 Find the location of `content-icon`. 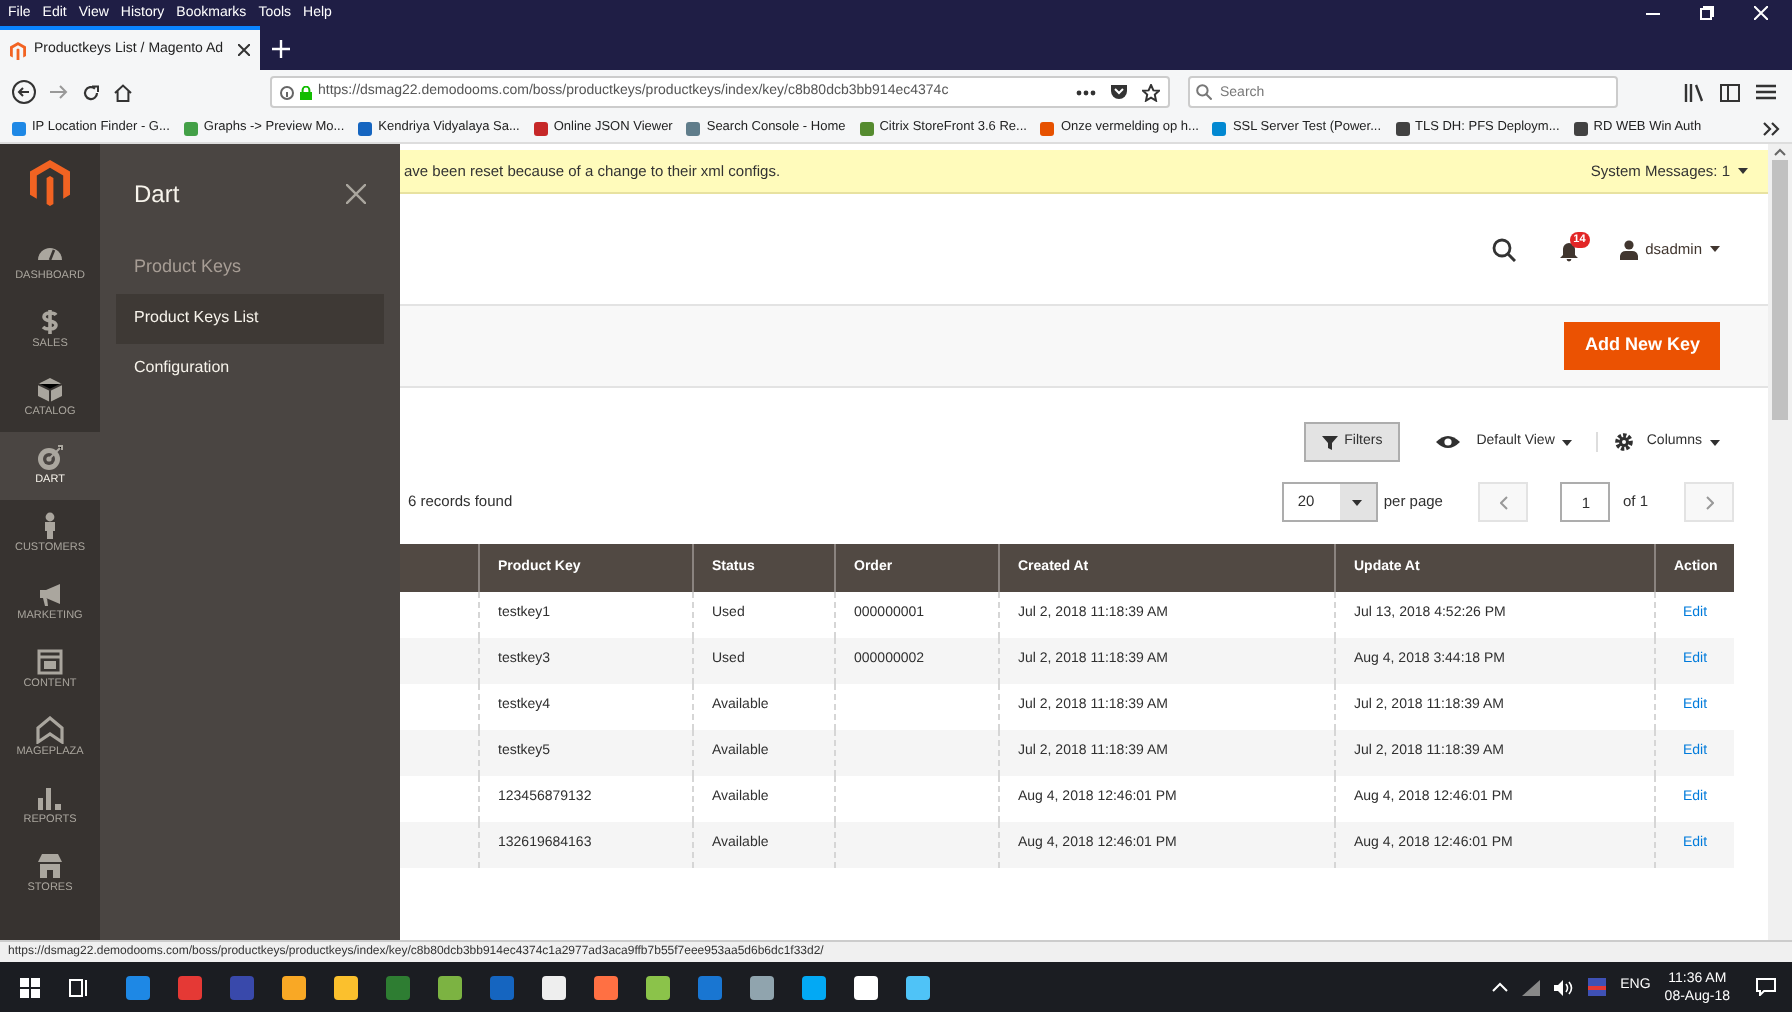

content-icon is located at coordinates (50, 662).